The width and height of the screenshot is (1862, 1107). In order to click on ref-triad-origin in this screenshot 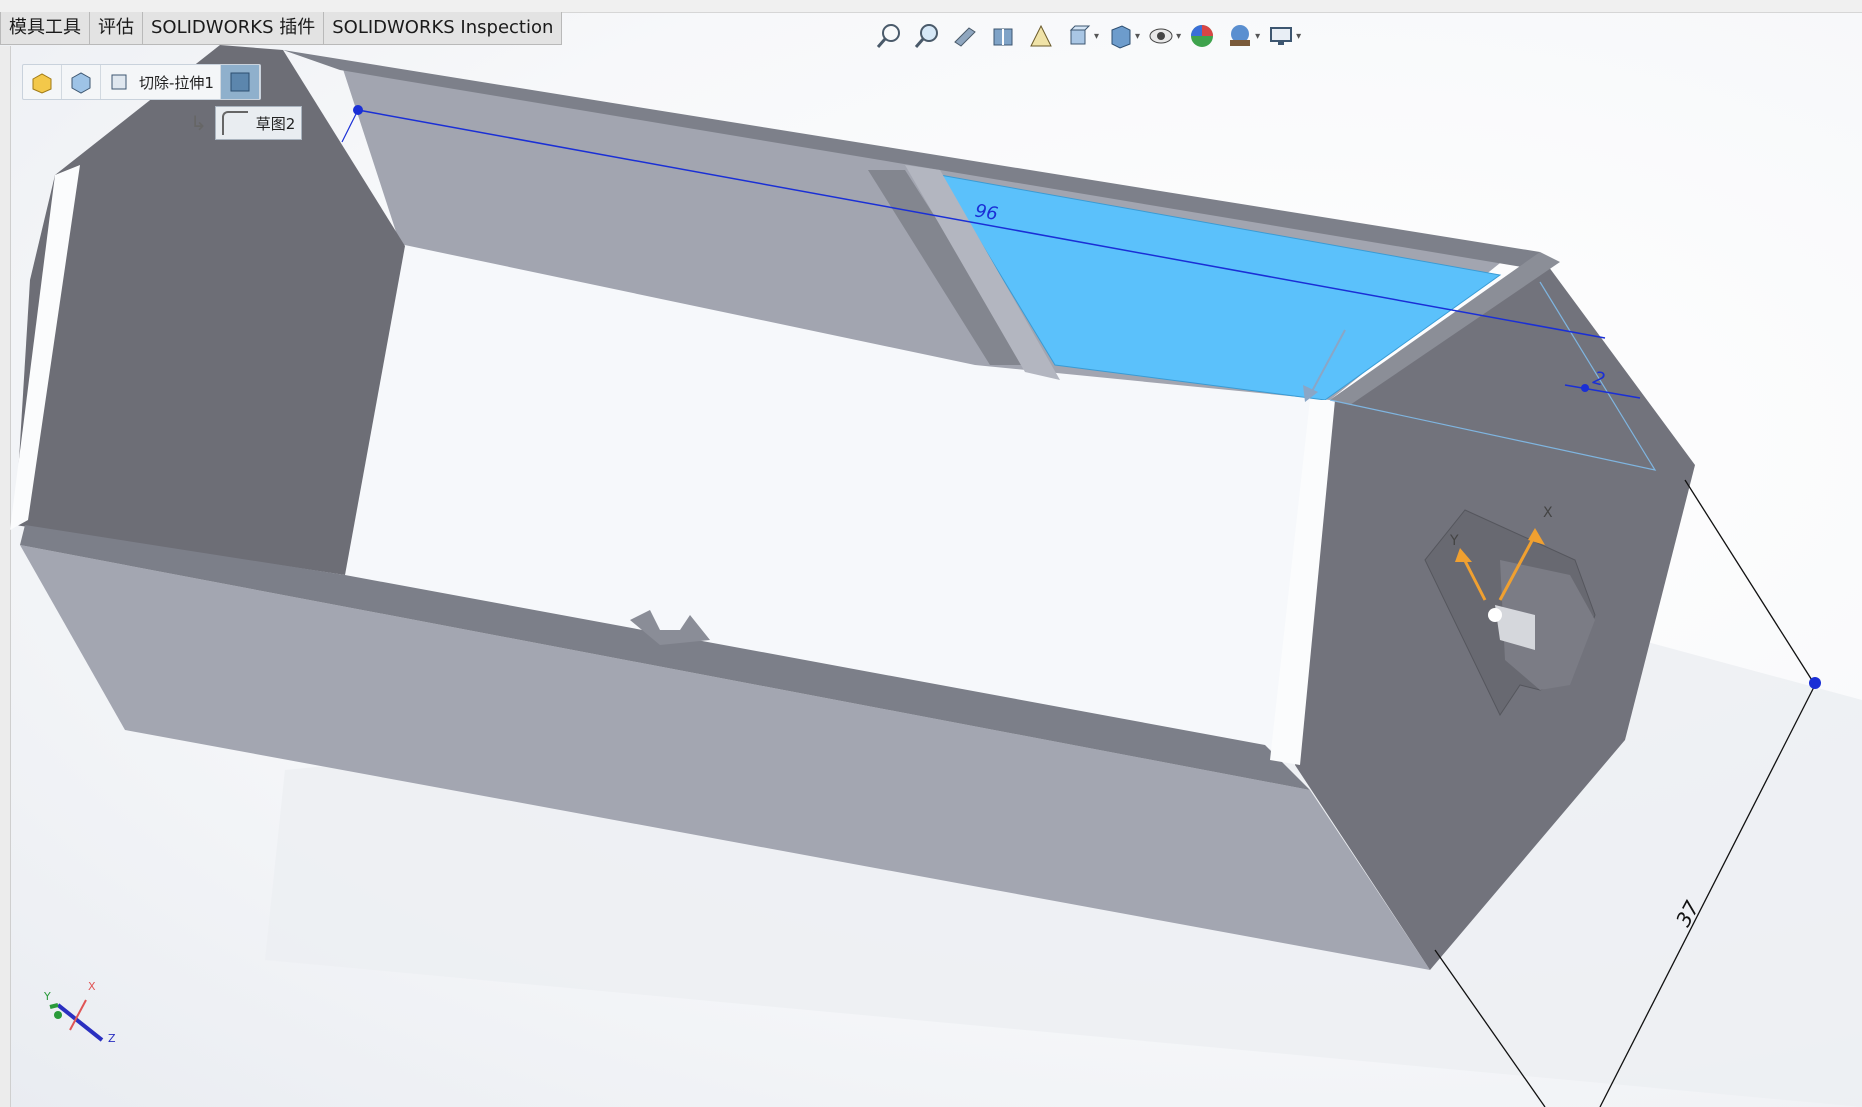, I will do `click(58, 1015)`.